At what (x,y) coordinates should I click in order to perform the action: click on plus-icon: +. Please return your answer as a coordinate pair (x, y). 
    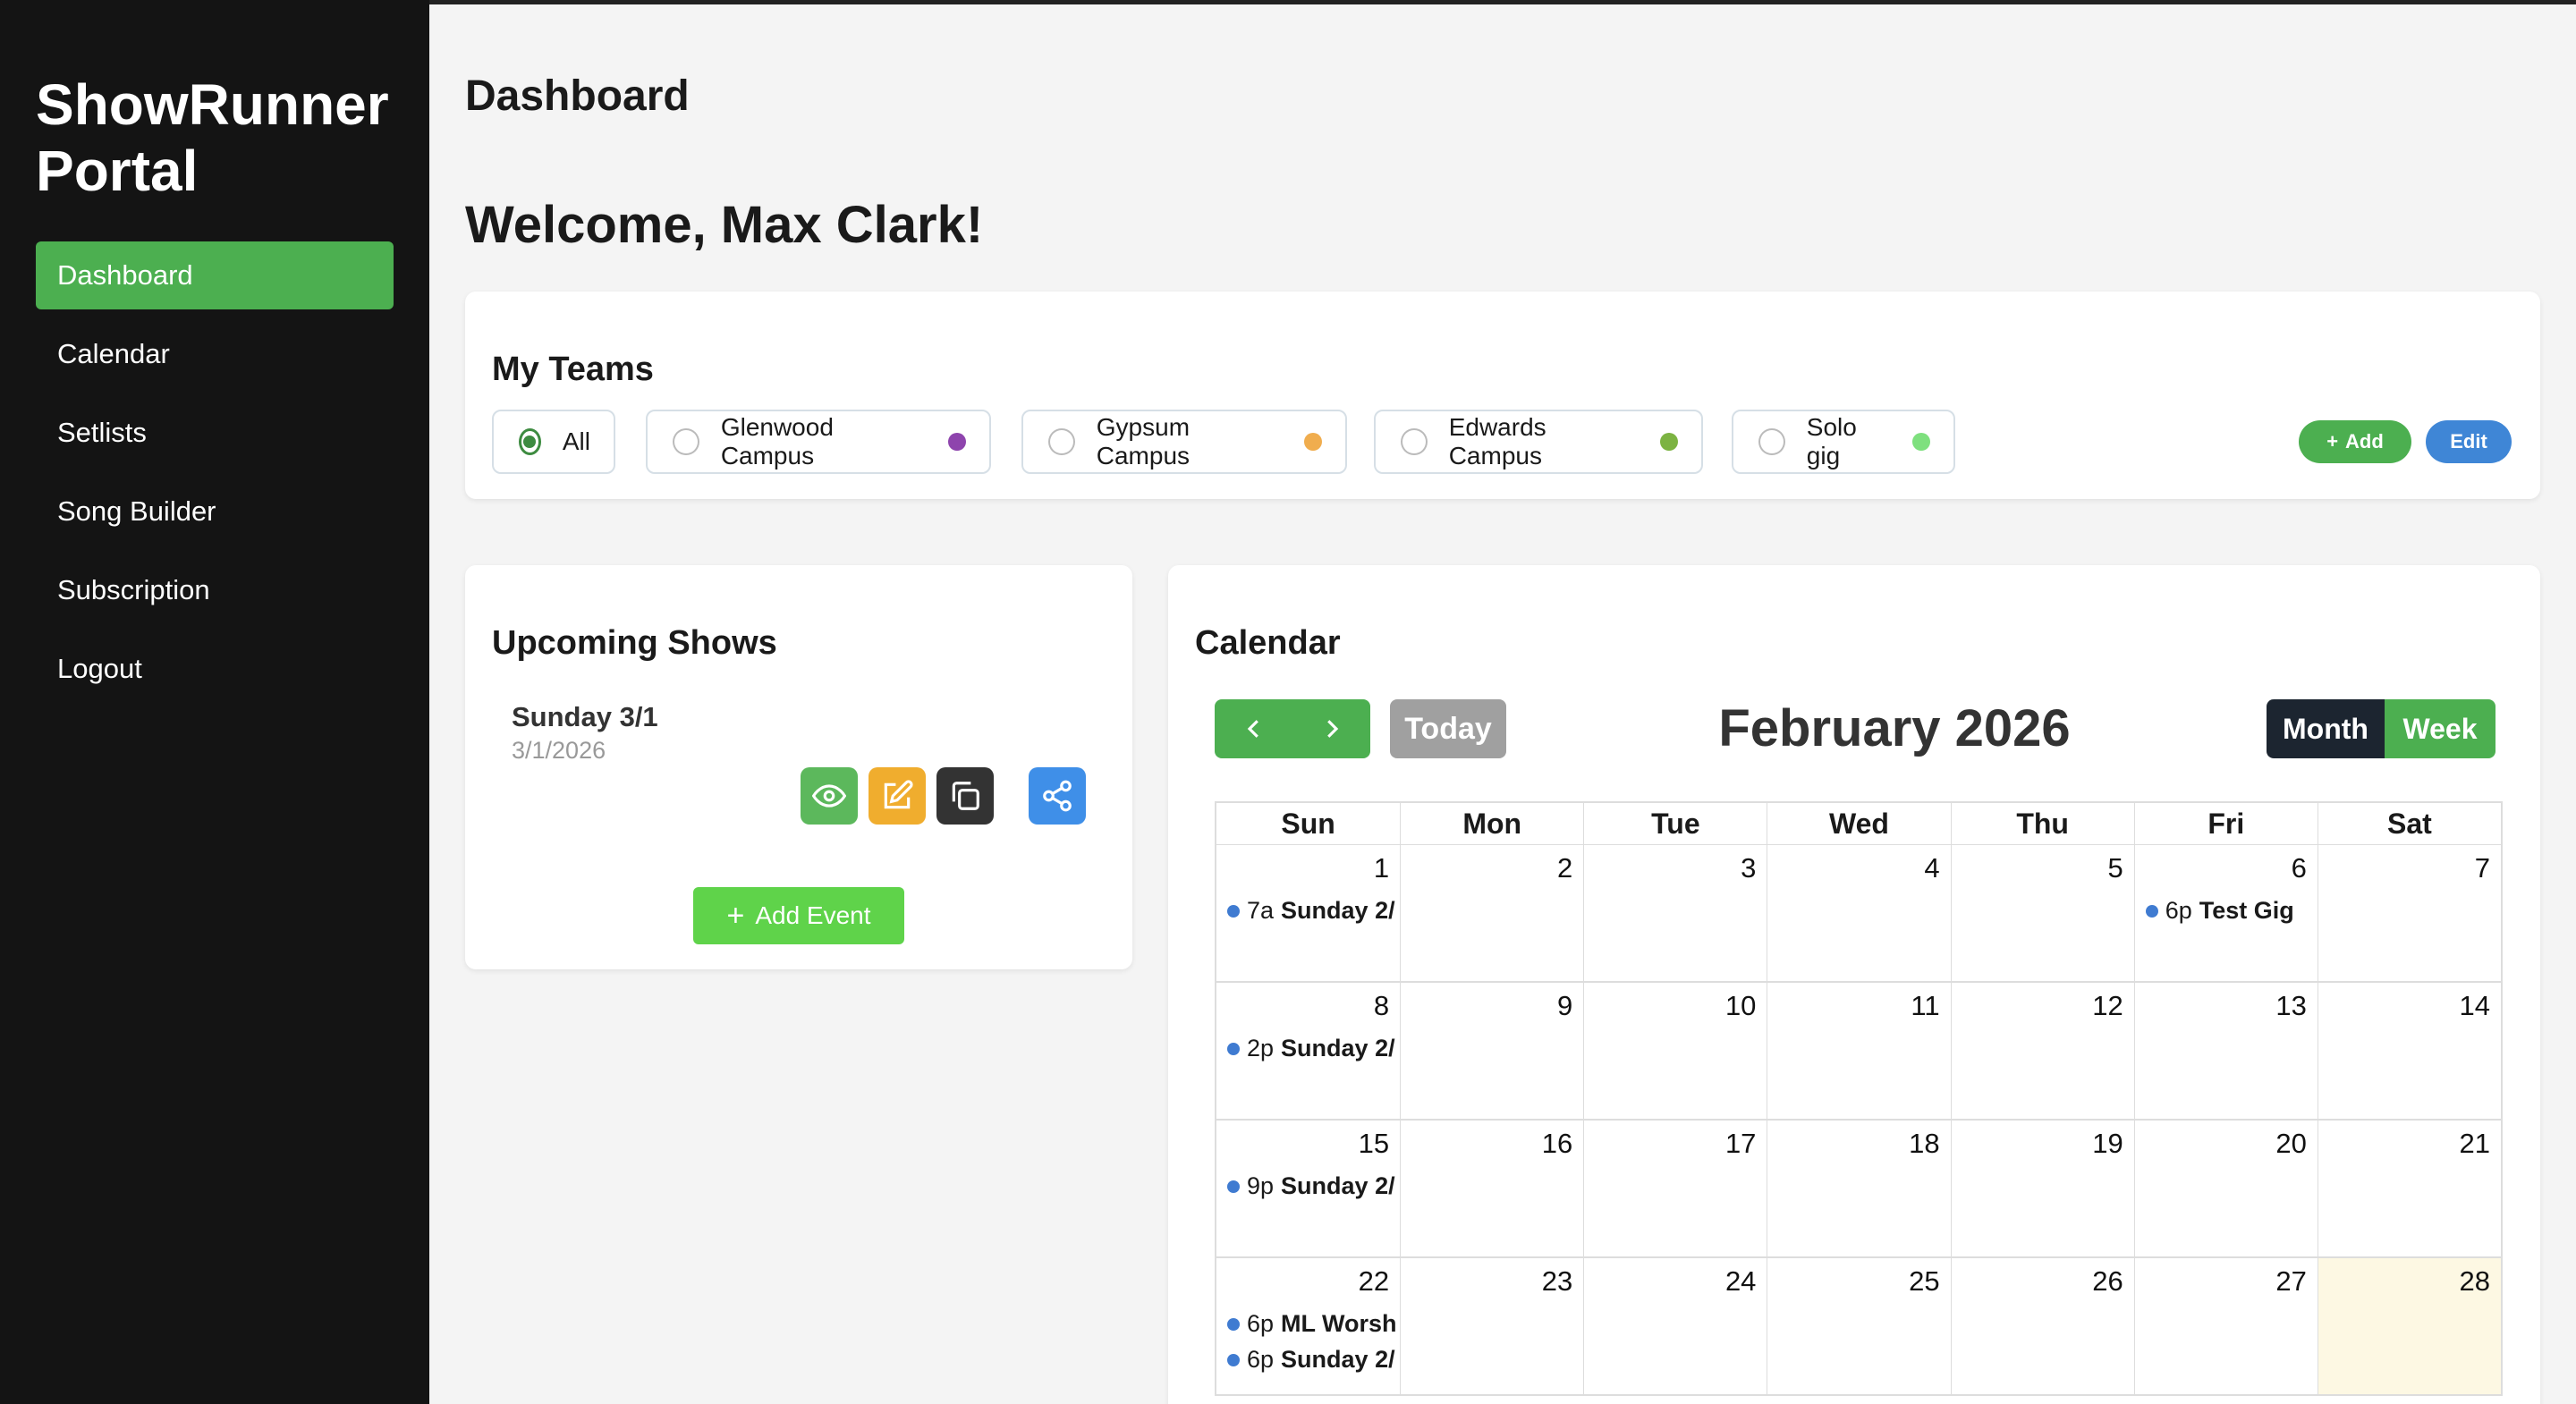
    Looking at the image, I should click on (2332, 441).